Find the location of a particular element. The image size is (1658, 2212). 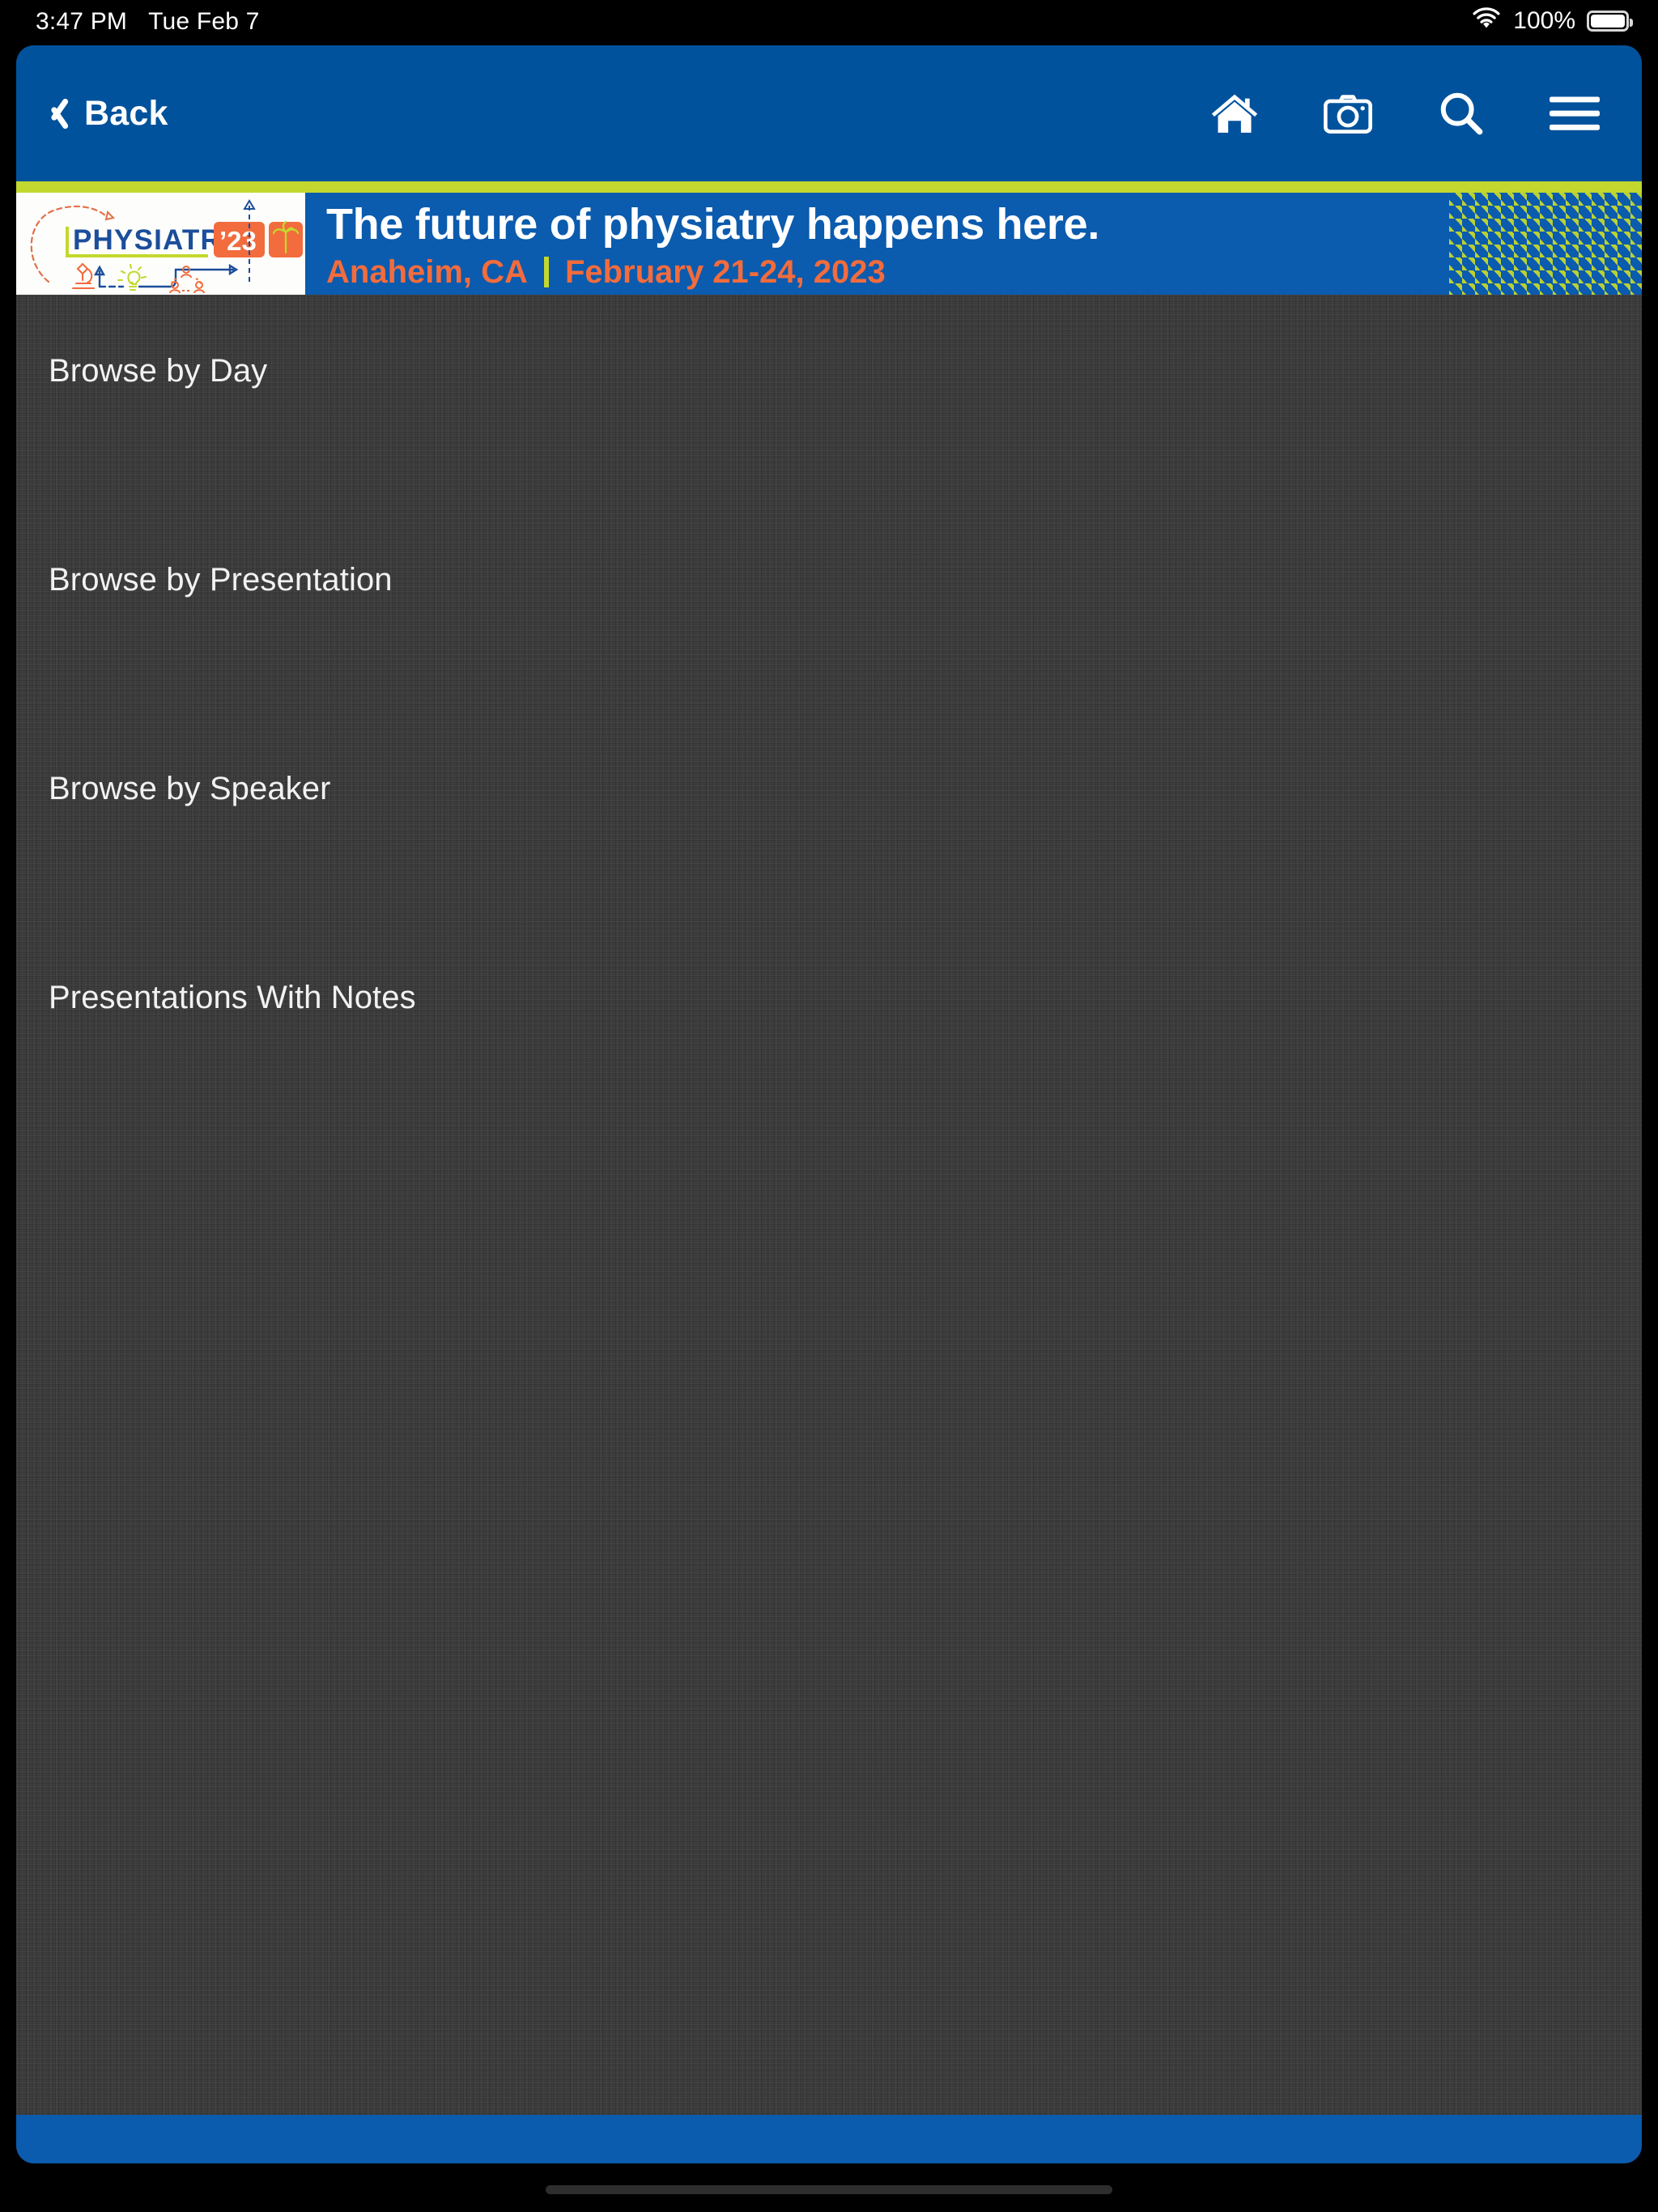

back-button-label: Back is located at coordinates (126, 113).